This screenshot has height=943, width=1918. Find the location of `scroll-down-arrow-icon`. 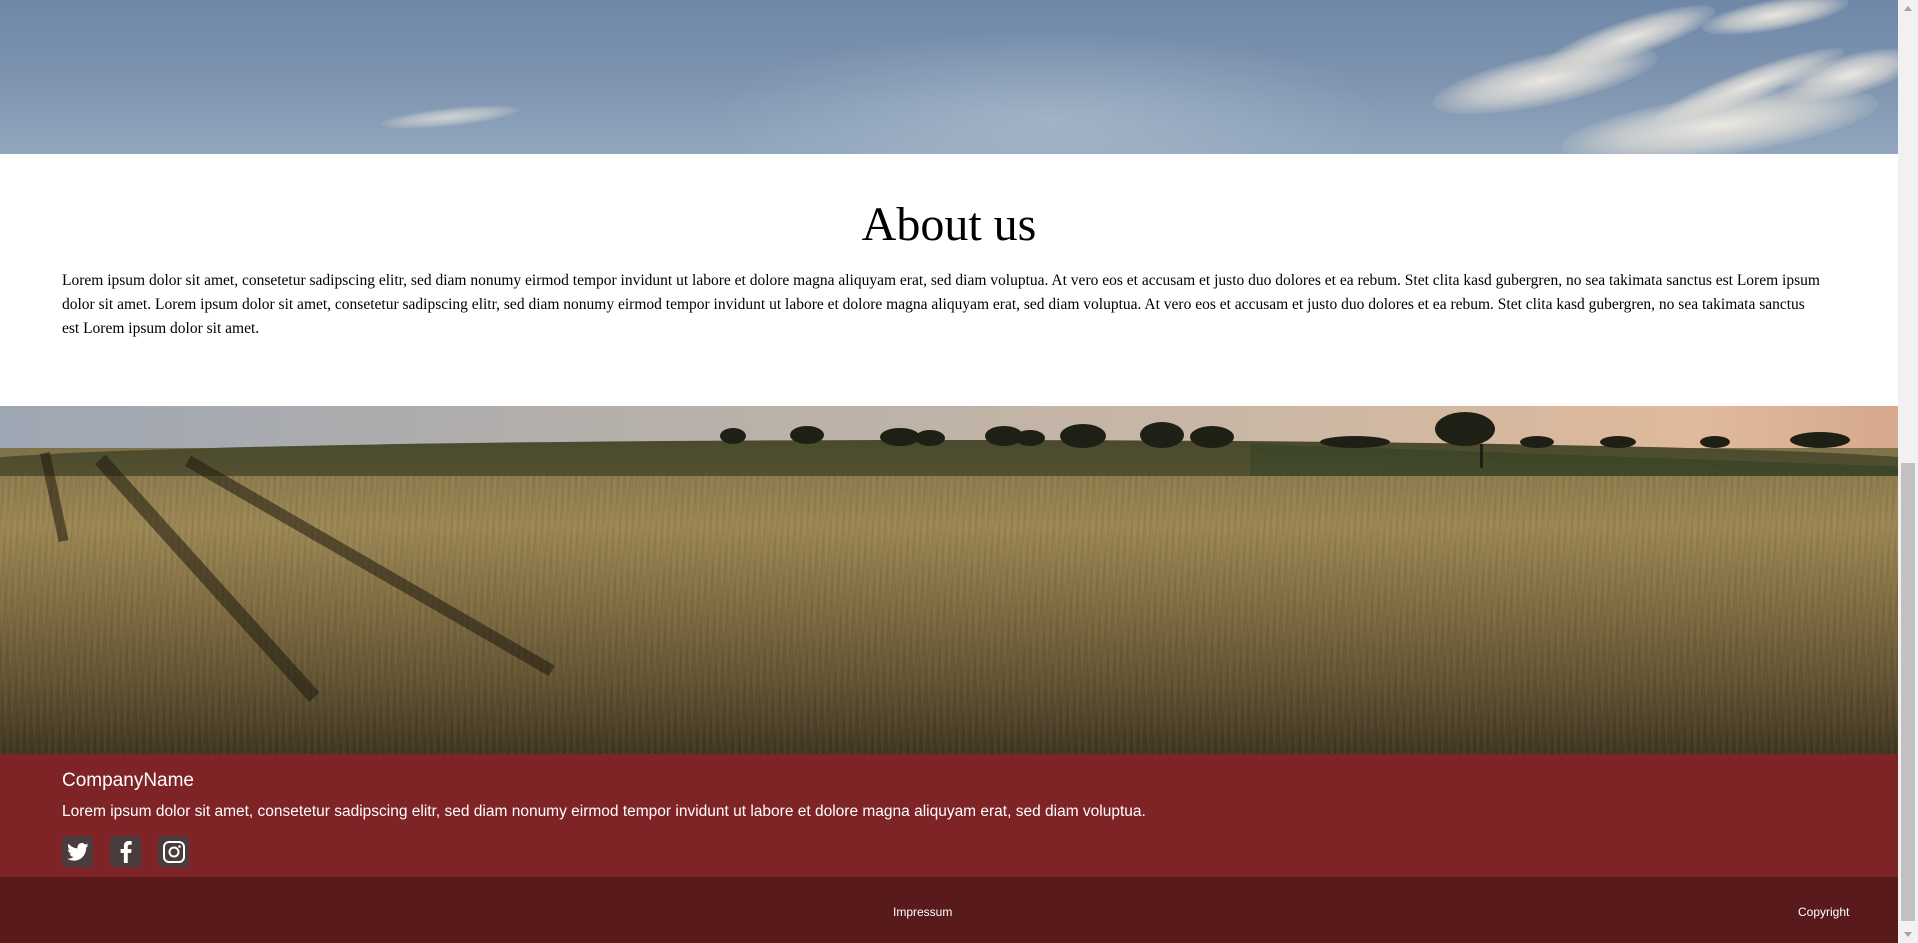

scroll-down-arrow-icon is located at coordinates (1908, 934).